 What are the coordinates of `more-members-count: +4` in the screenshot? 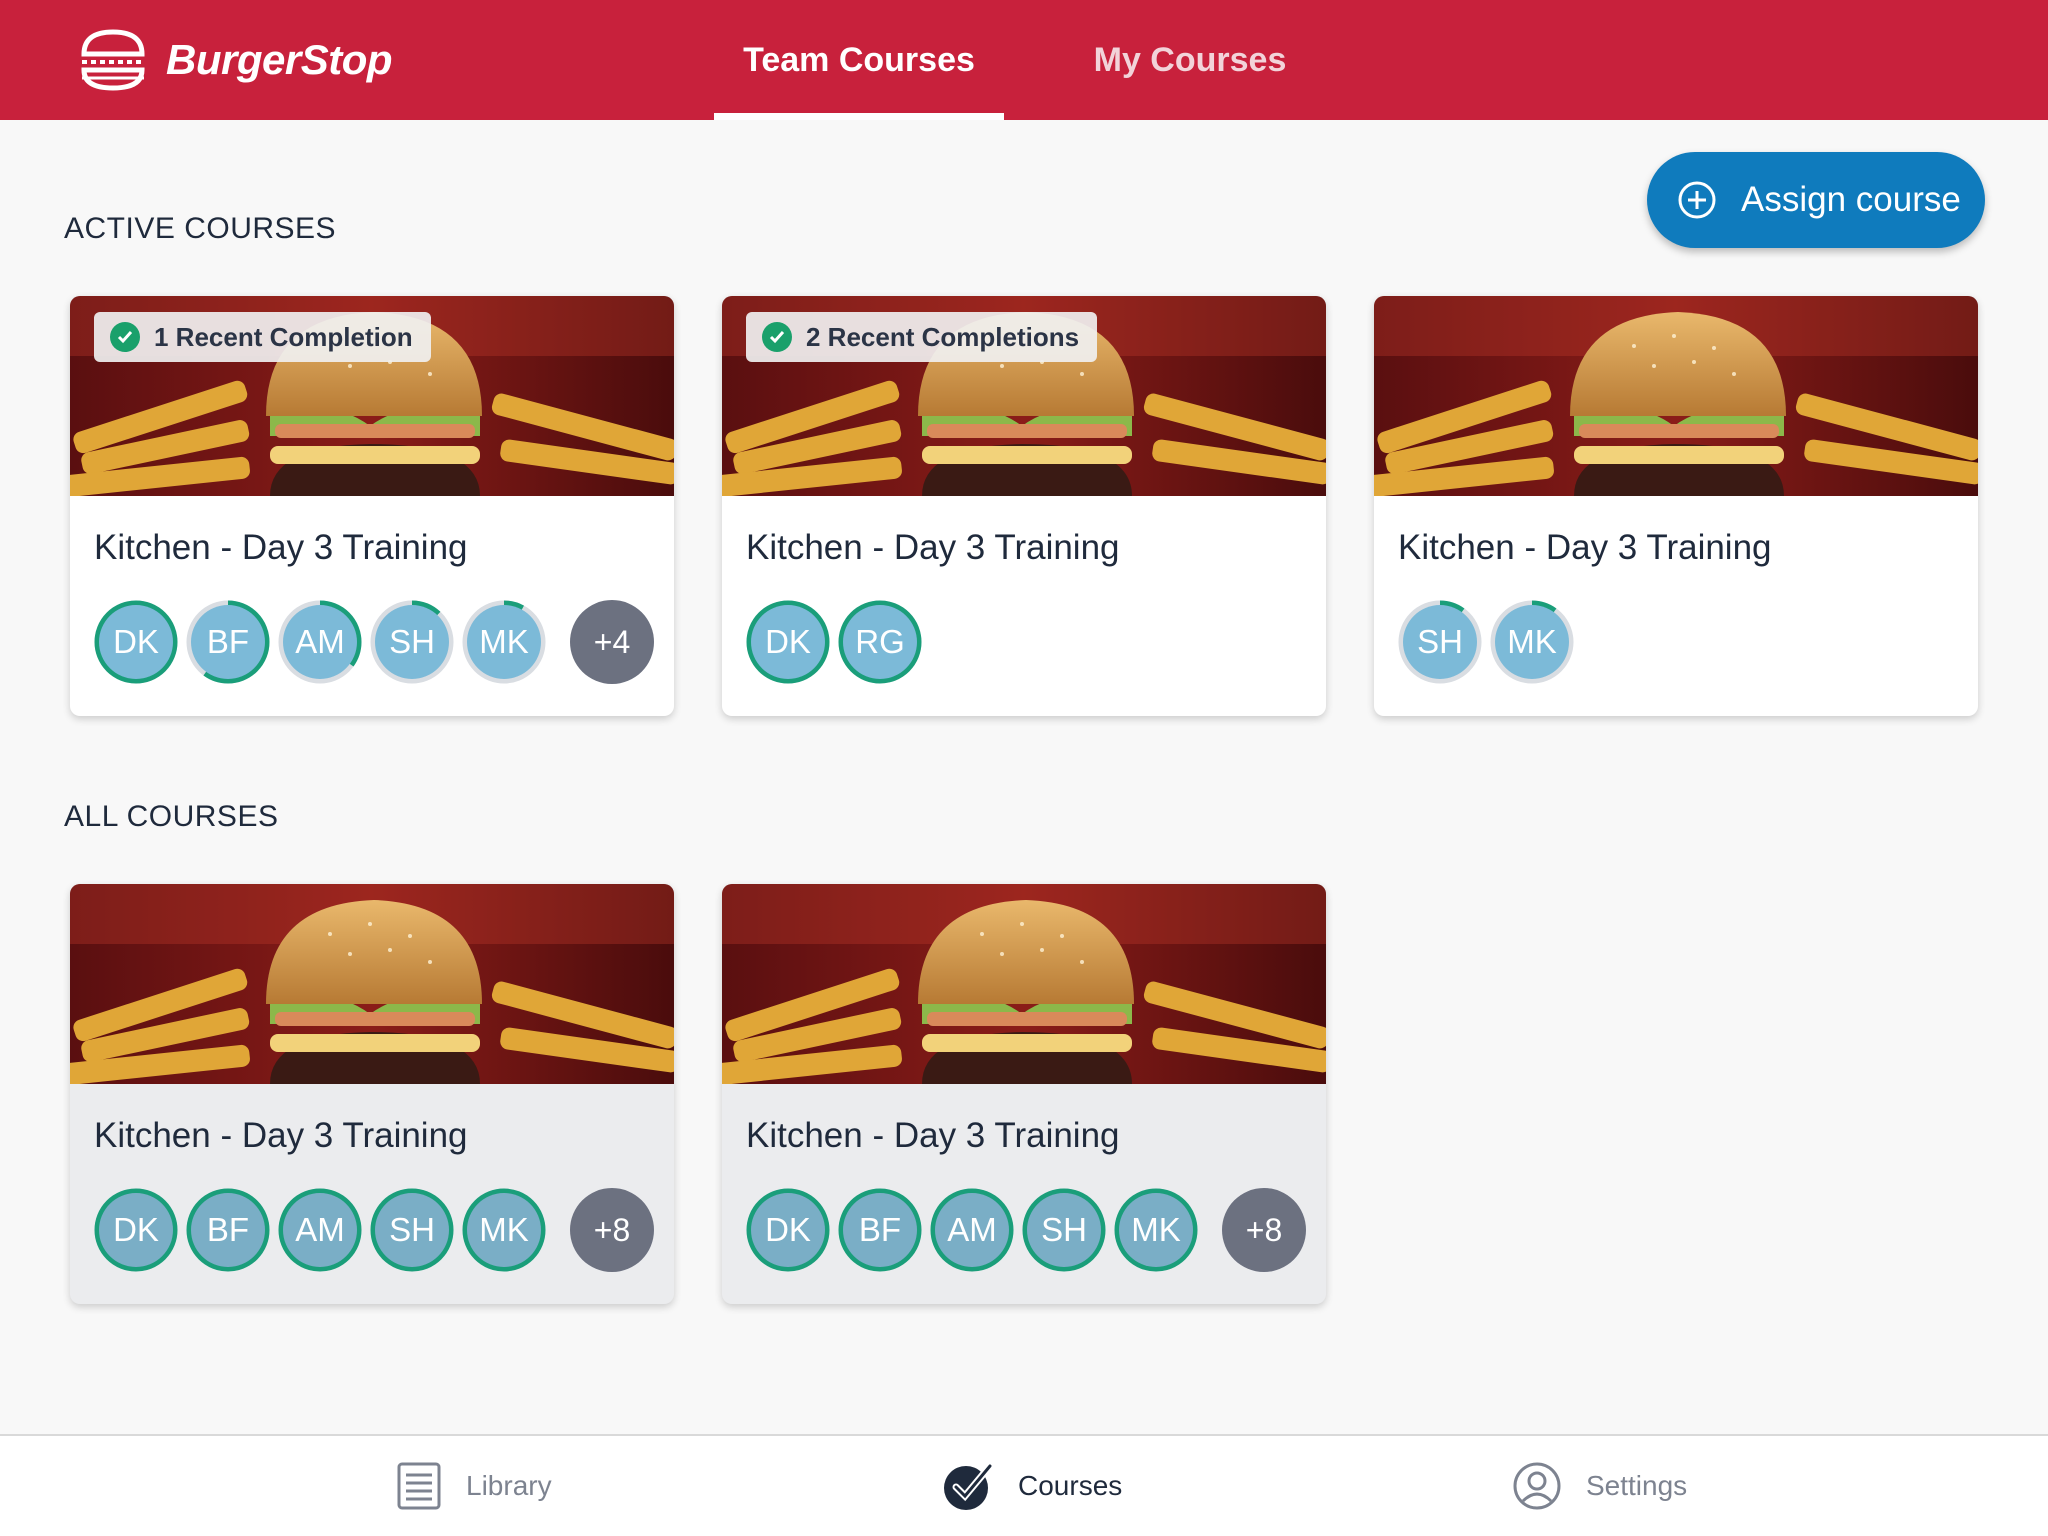 It's located at (612, 642).